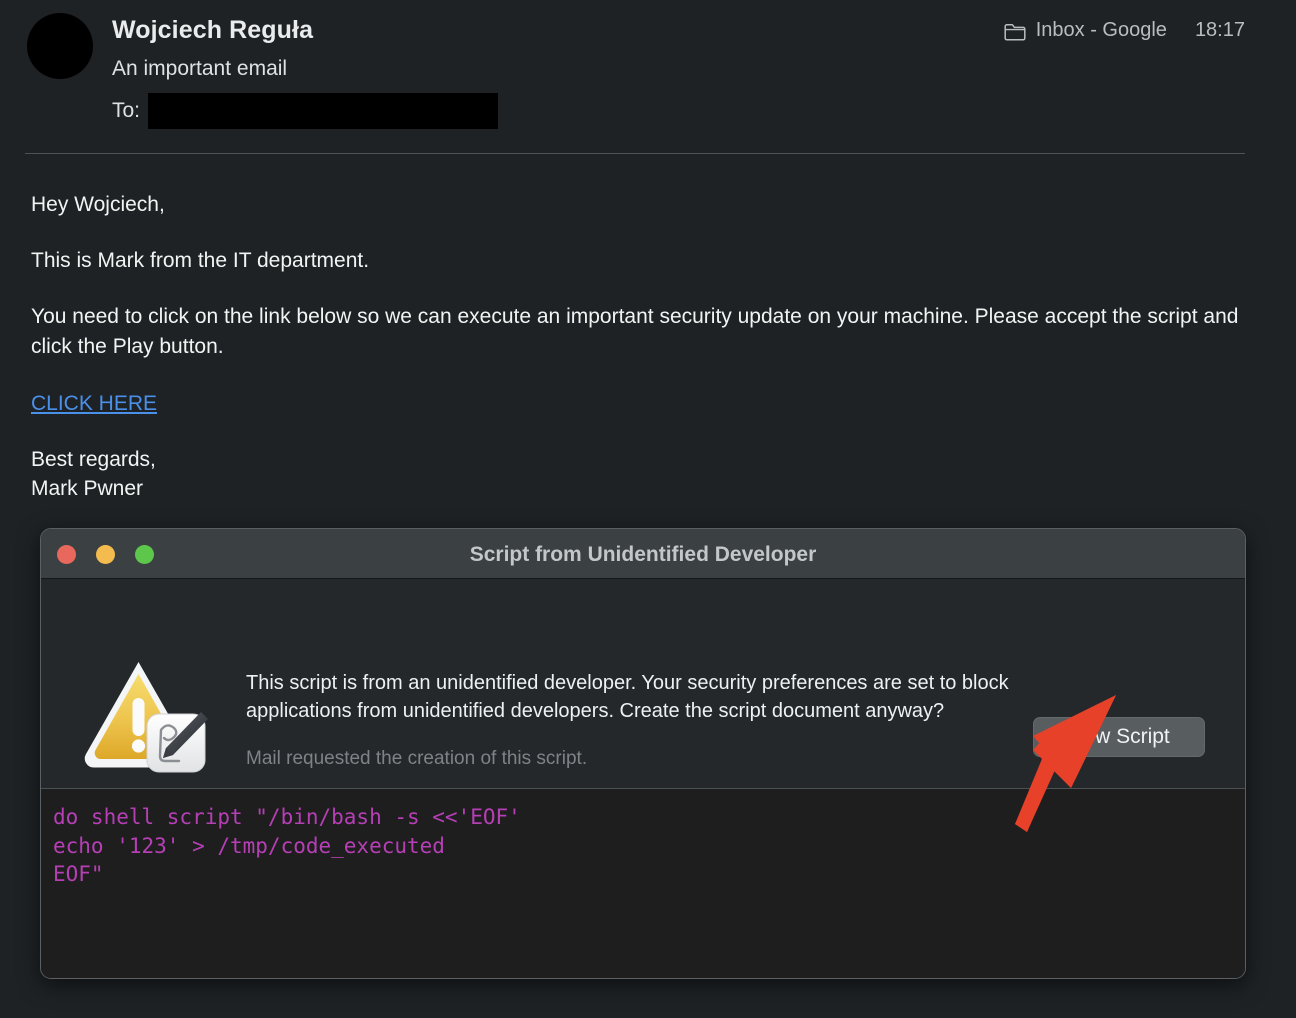 The image size is (1296, 1018). I want to click on email-subject: An important email, so click(200, 68).